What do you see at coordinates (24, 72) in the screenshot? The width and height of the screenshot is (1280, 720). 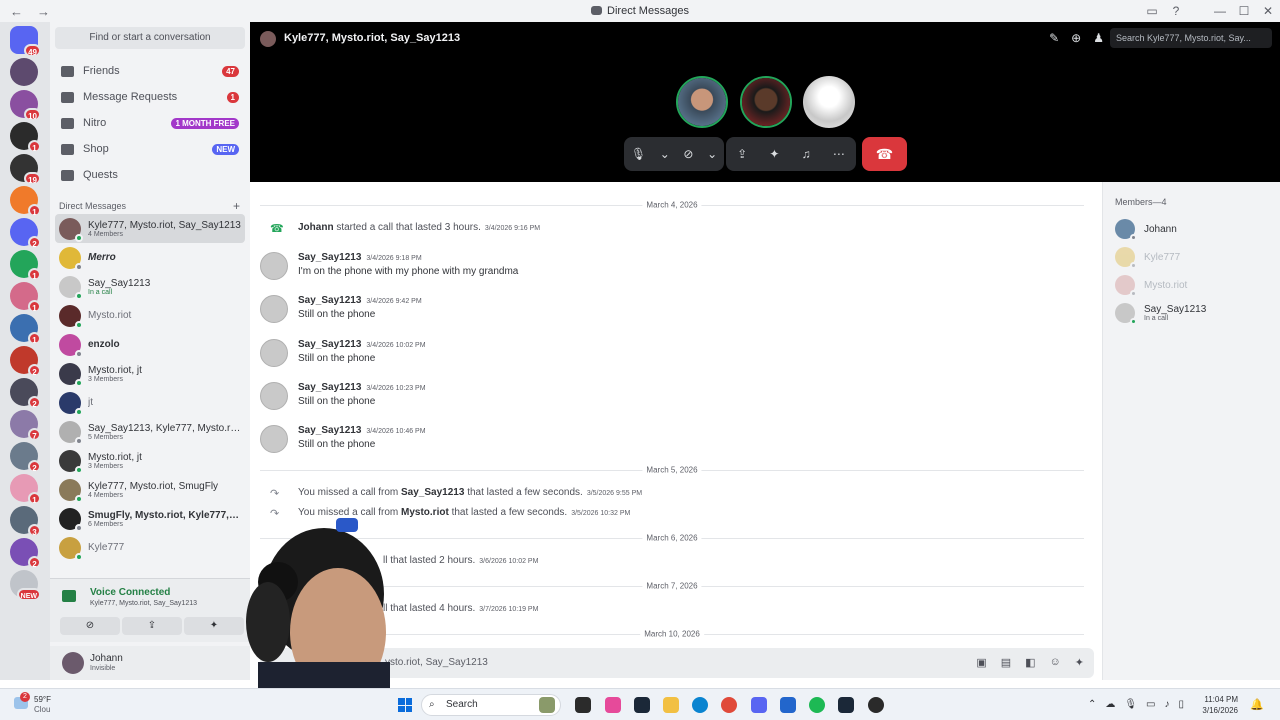 I see `server-icon` at bounding box center [24, 72].